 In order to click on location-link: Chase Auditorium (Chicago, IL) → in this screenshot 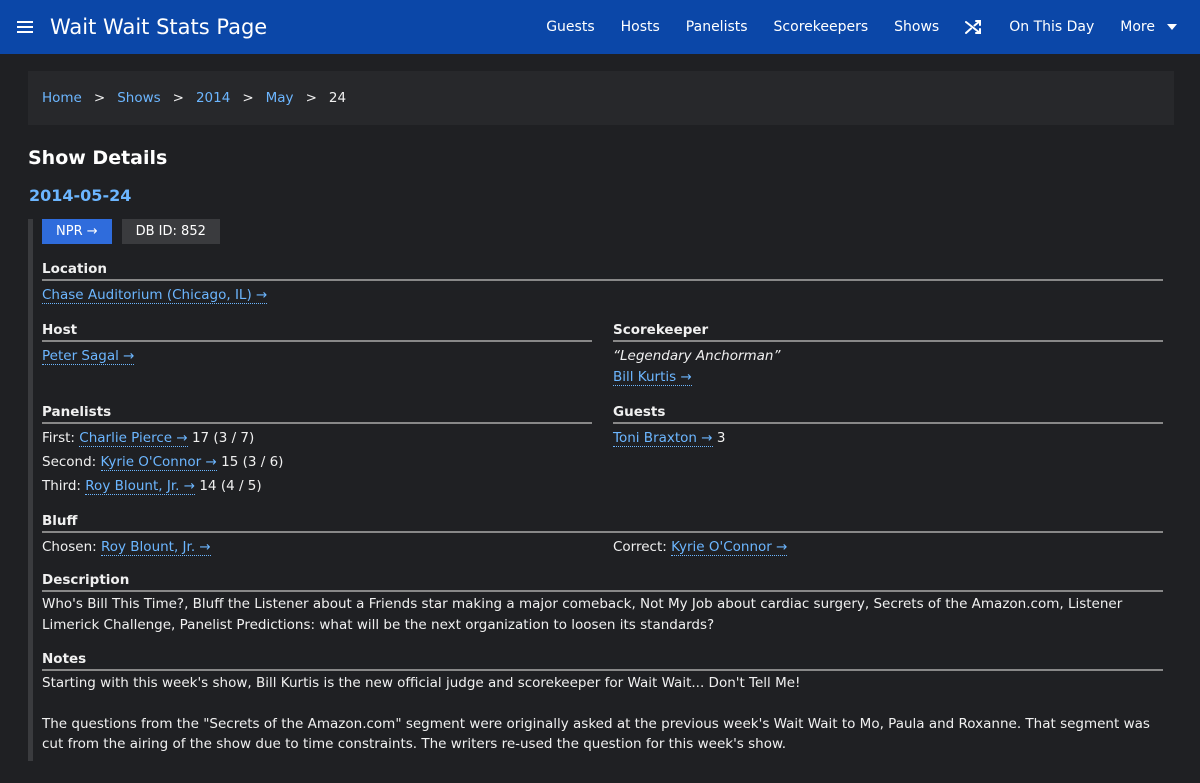, I will do `click(155, 295)`.